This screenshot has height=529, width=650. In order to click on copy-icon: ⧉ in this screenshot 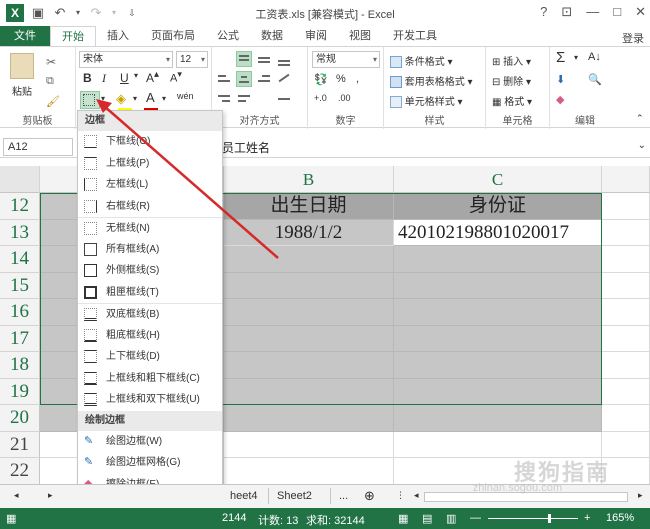, I will do `click(50, 81)`.